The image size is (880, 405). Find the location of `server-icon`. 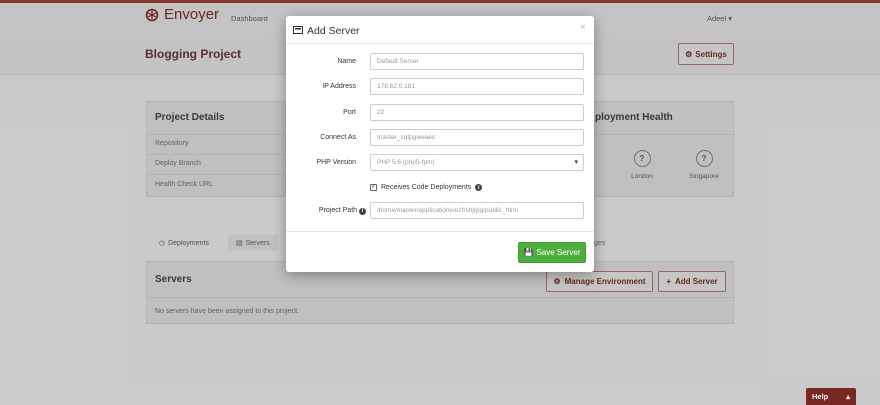

server-icon is located at coordinates (298, 30).